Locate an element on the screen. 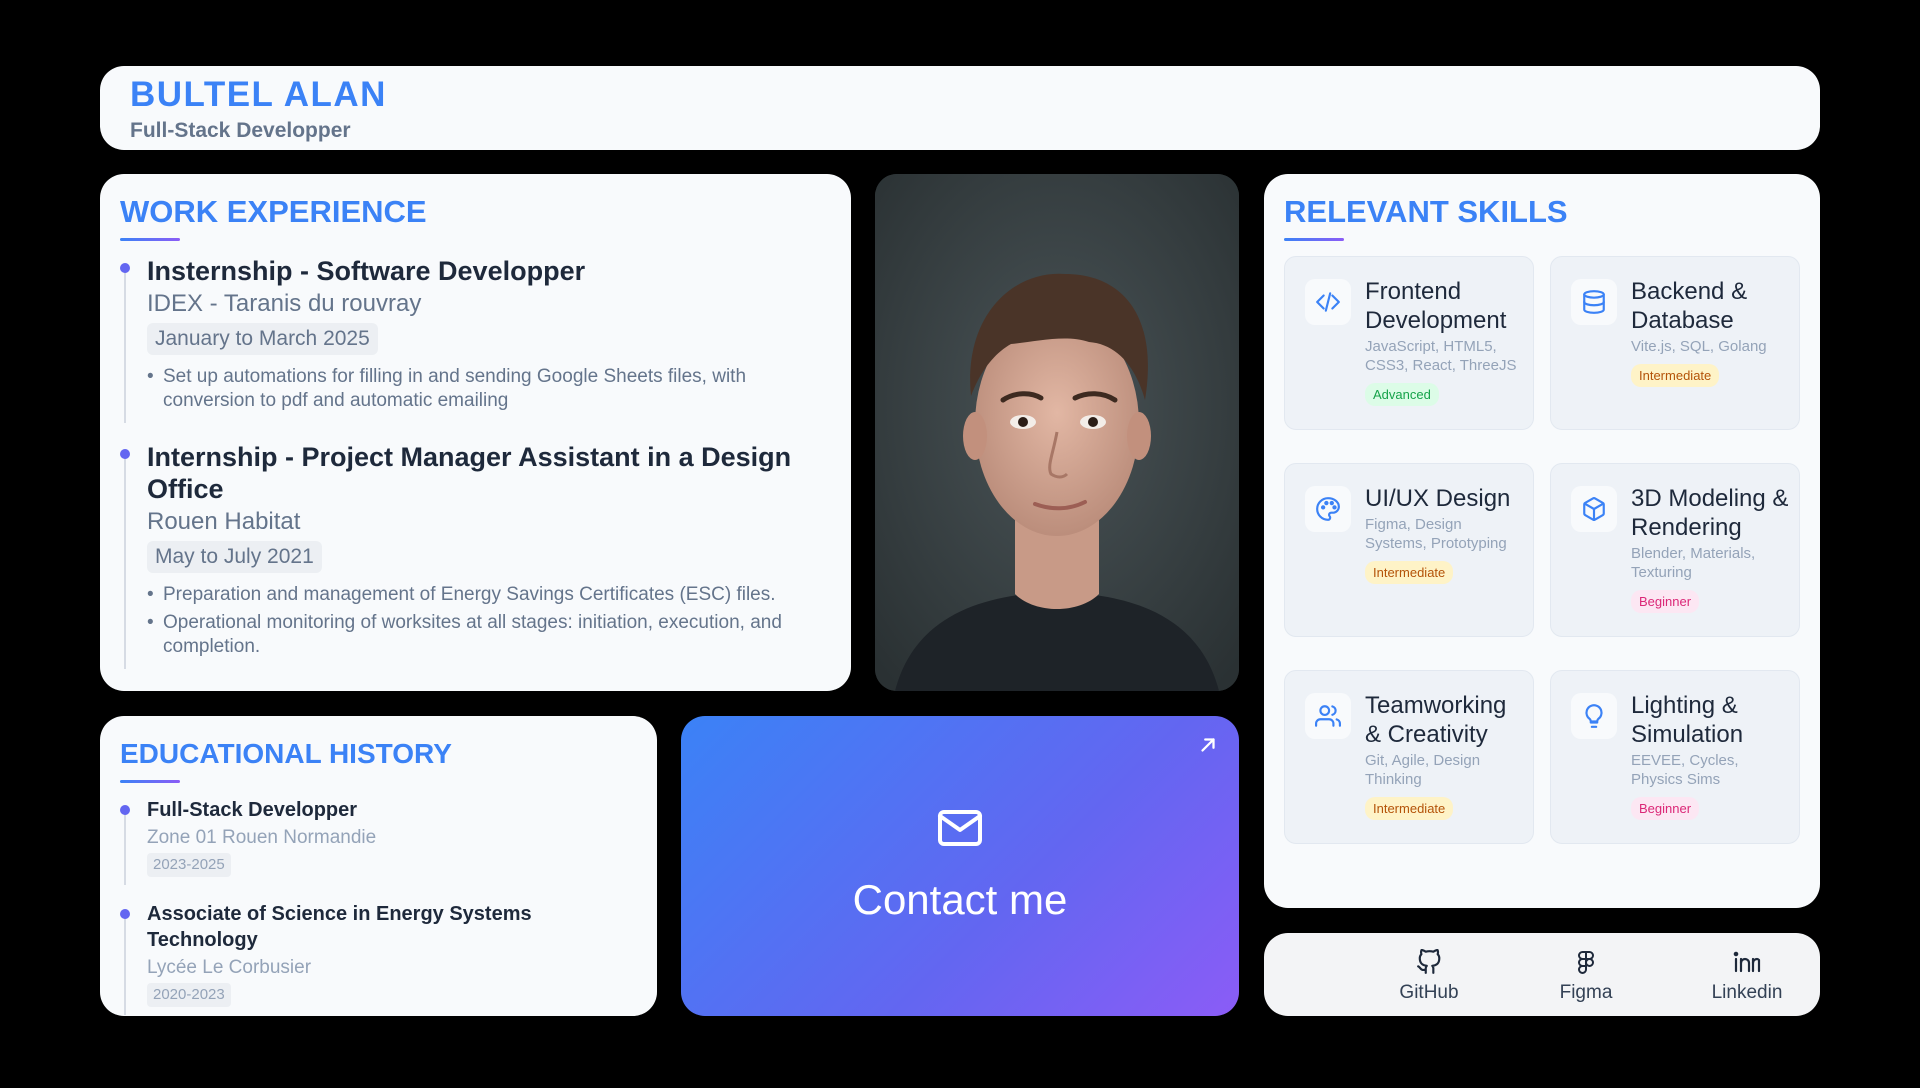 The height and width of the screenshot is (1088, 1920). profile-photo is located at coordinates (1057, 432).